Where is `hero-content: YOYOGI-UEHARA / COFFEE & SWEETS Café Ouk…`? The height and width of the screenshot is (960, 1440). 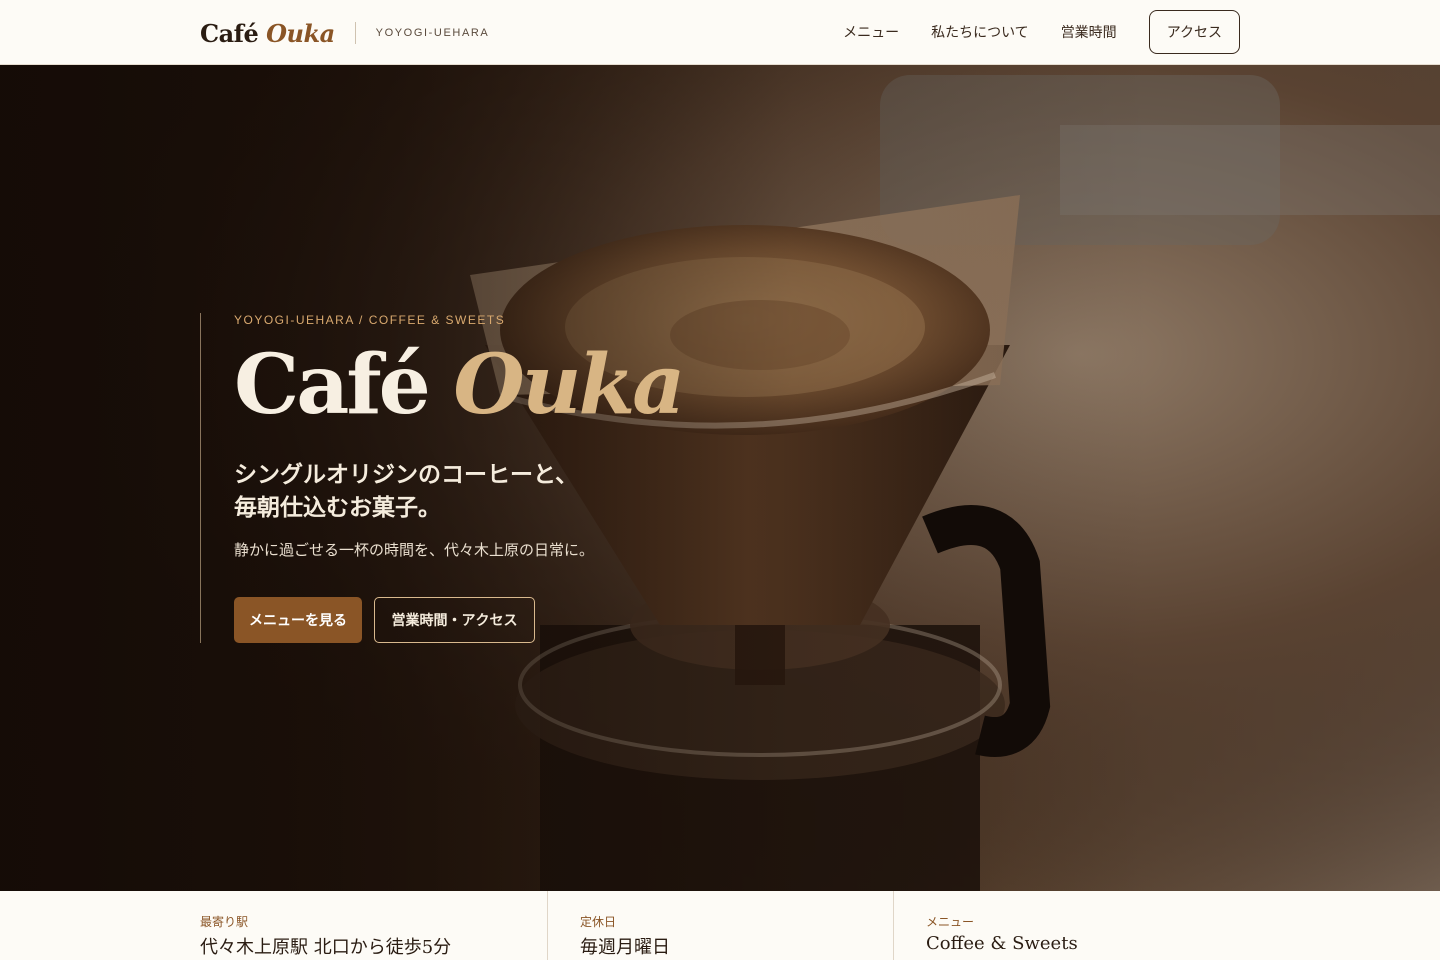 hero-content: YOYOGI-UEHARA / COFFEE & SWEETS Café Ouk… is located at coordinates (460, 478).